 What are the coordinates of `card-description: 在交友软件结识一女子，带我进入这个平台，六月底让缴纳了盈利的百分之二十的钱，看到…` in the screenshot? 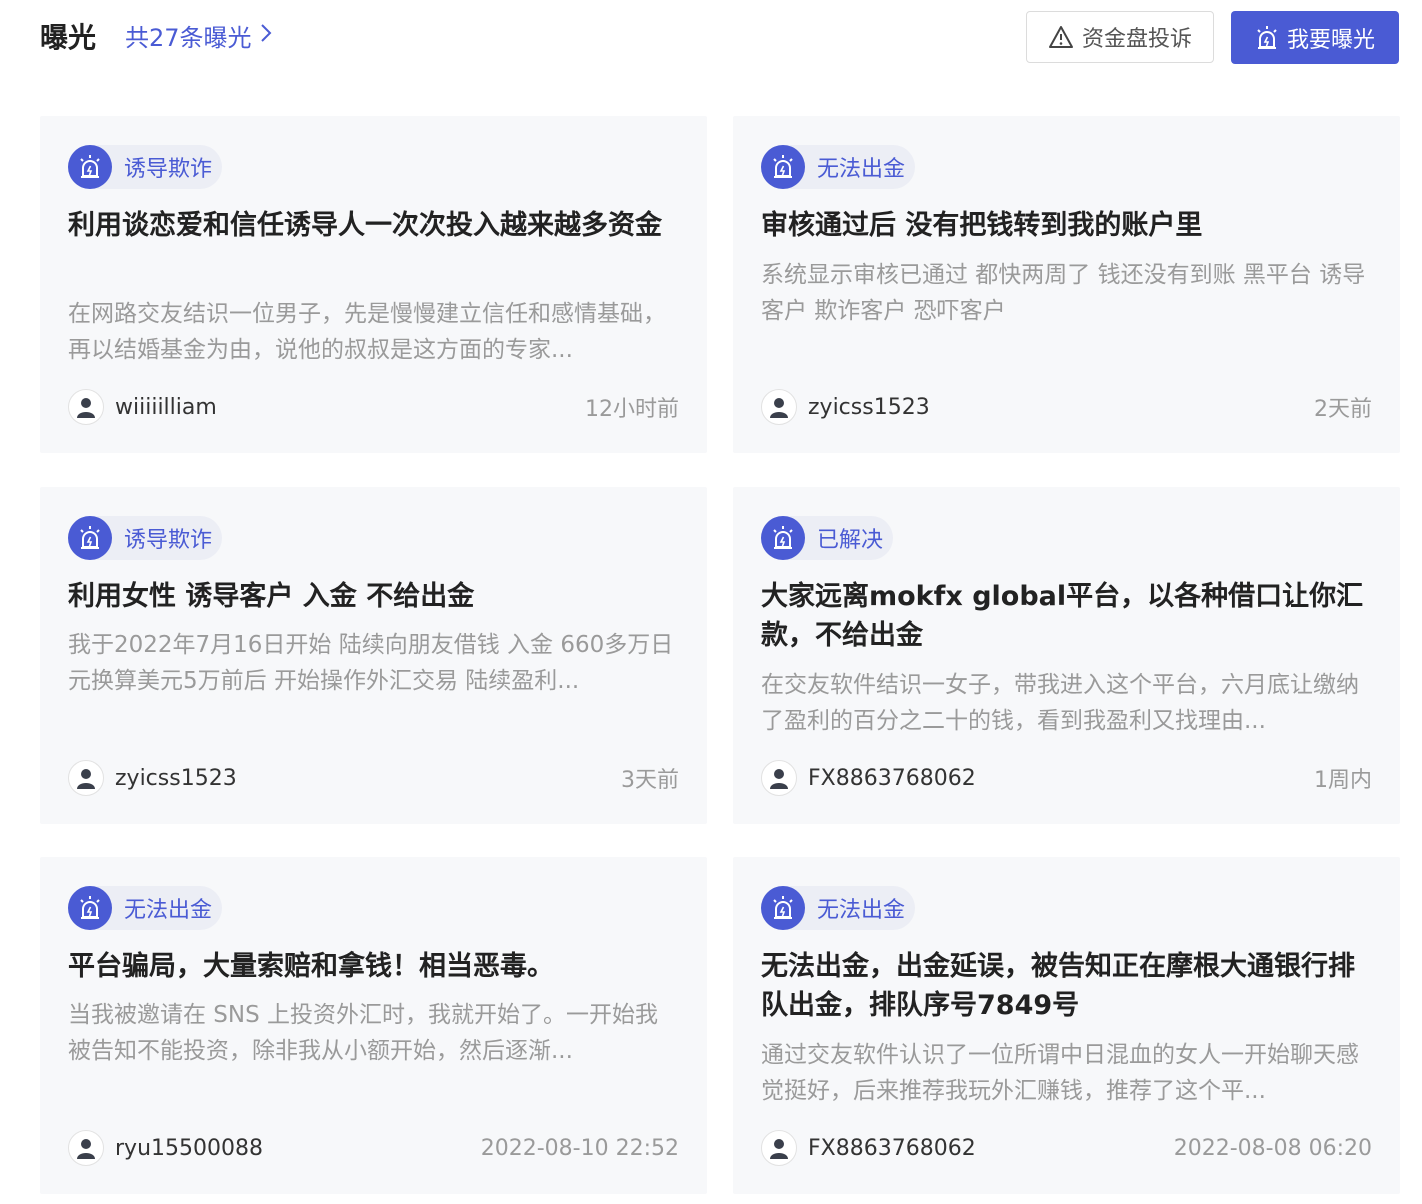 It's located at (1060, 703).